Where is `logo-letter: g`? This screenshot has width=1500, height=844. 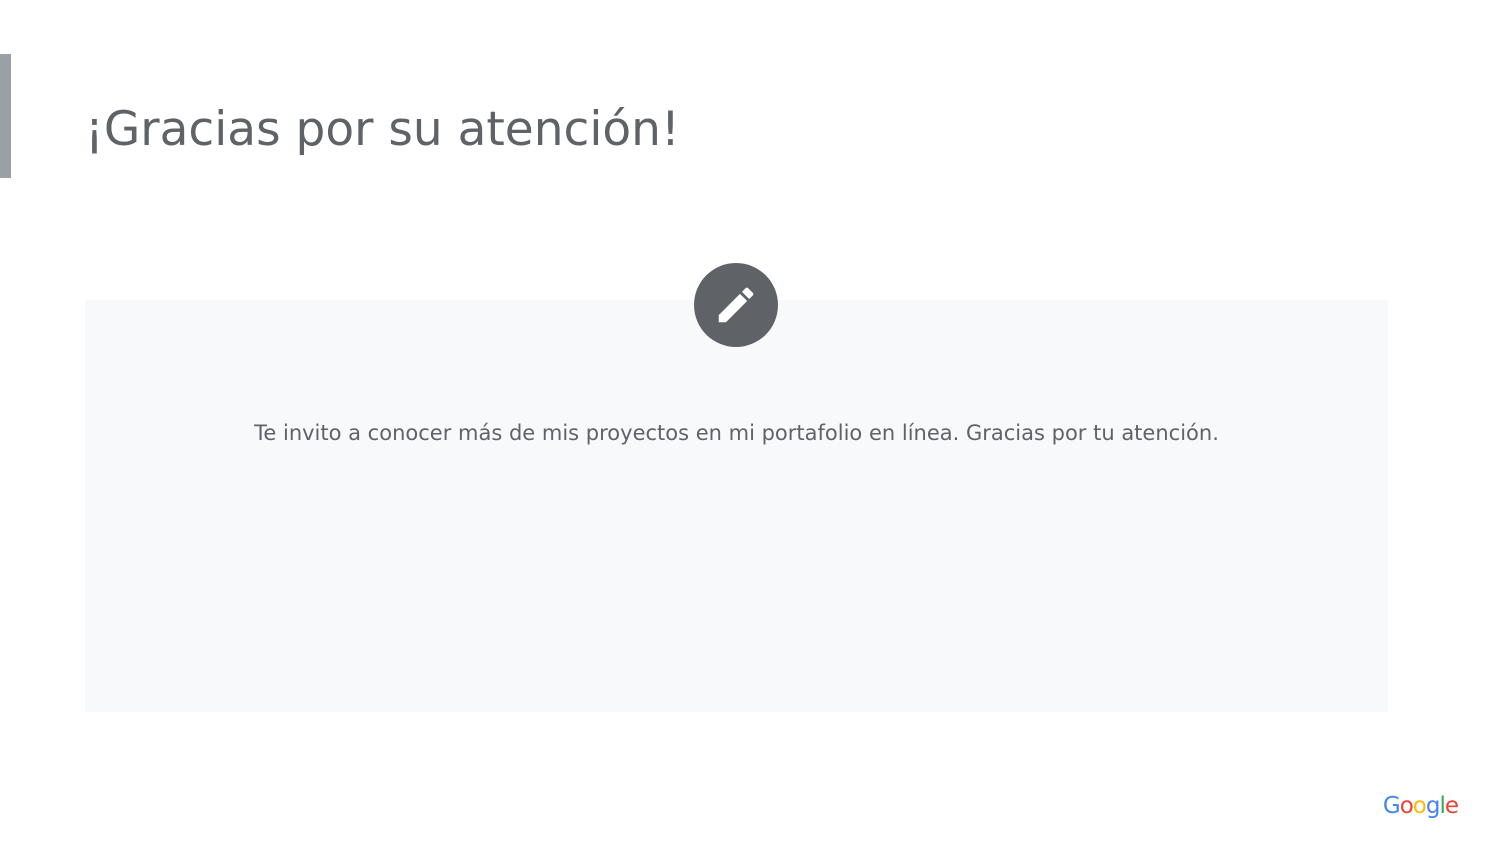
logo-letter: g is located at coordinates (1433, 806).